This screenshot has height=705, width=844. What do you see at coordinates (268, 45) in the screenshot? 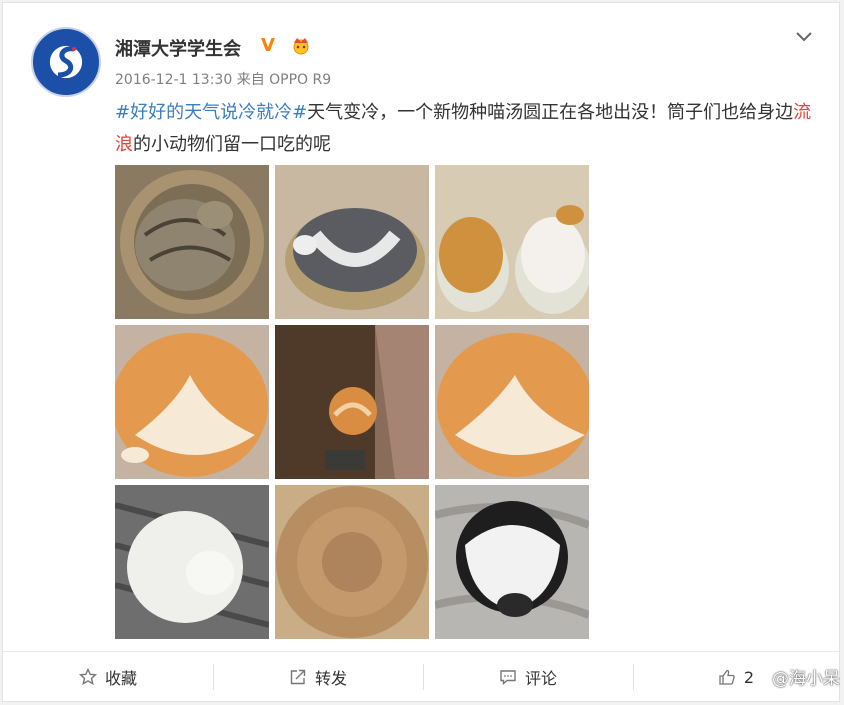
I see `verified-badge-icon: V` at bounding box center [268, 45].